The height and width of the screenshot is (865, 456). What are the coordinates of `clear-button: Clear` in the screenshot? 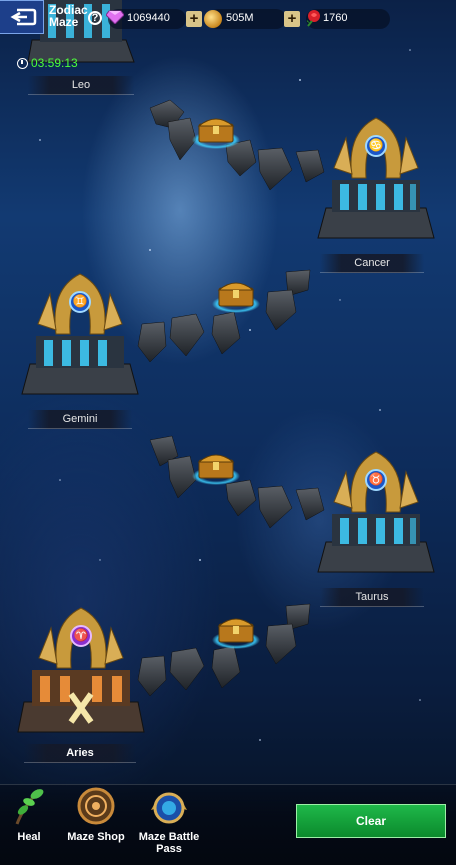 It's located at (371, 821).